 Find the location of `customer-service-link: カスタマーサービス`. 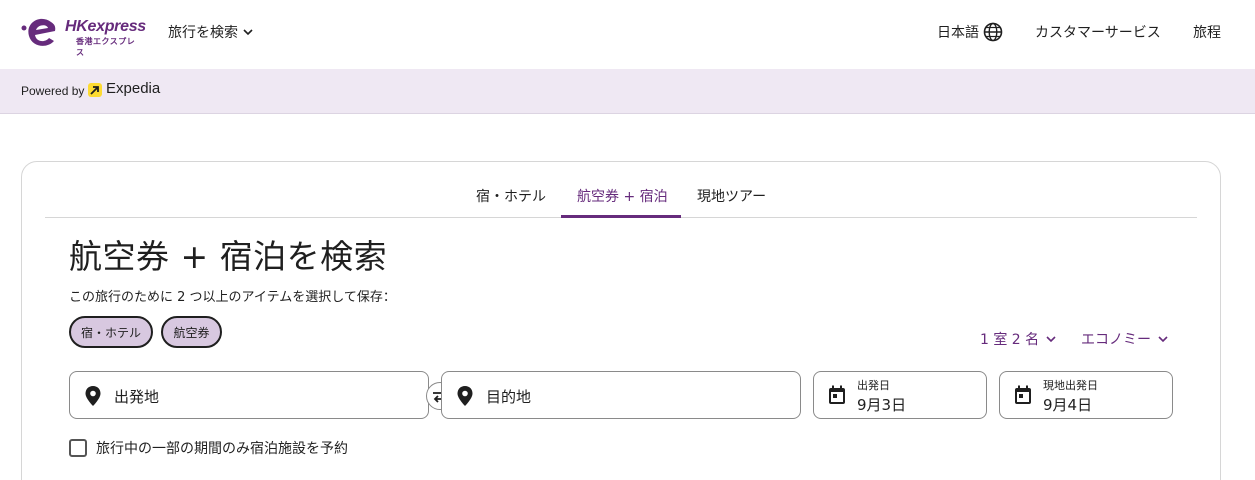

customer-service-link: カスタマーサービス is located at coordinates (1098, 32).